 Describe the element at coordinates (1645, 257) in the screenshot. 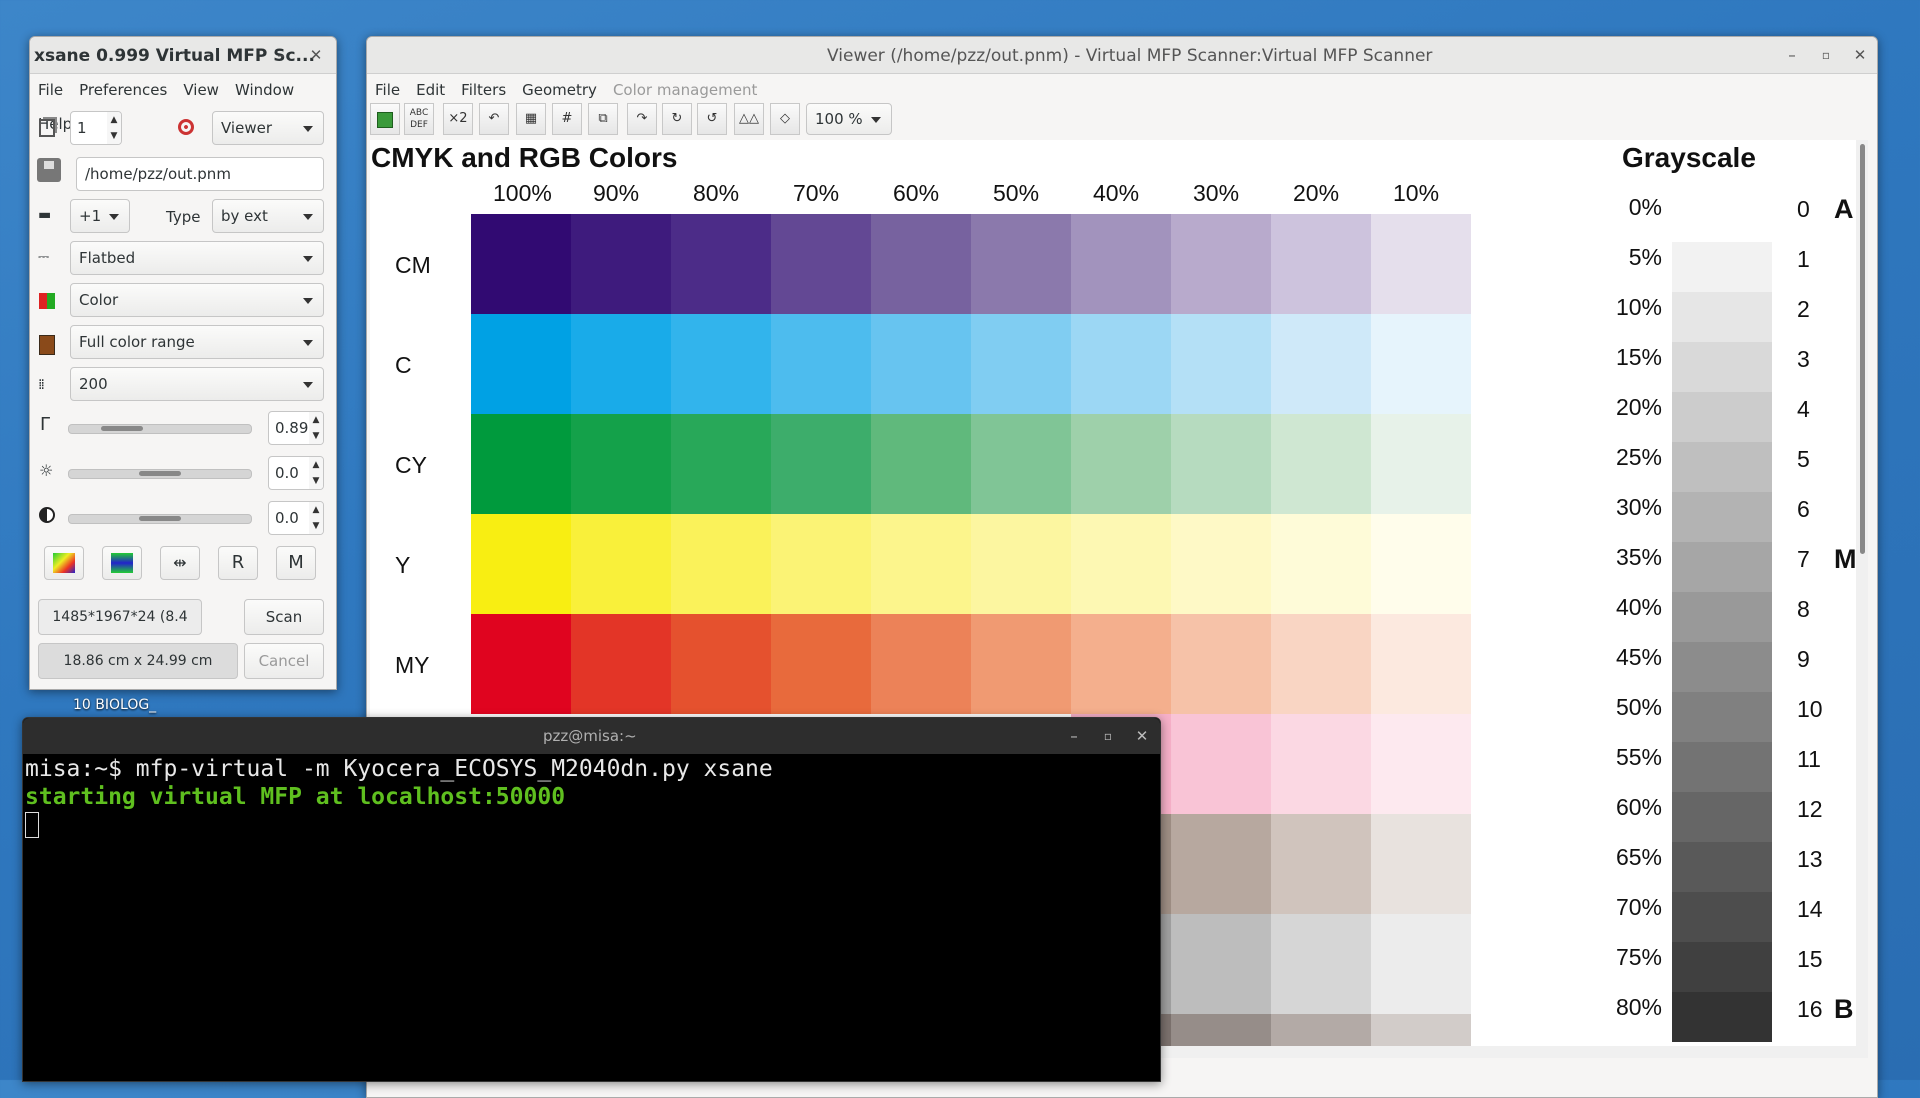

I see `gray-percent-label: 5%` at that location.